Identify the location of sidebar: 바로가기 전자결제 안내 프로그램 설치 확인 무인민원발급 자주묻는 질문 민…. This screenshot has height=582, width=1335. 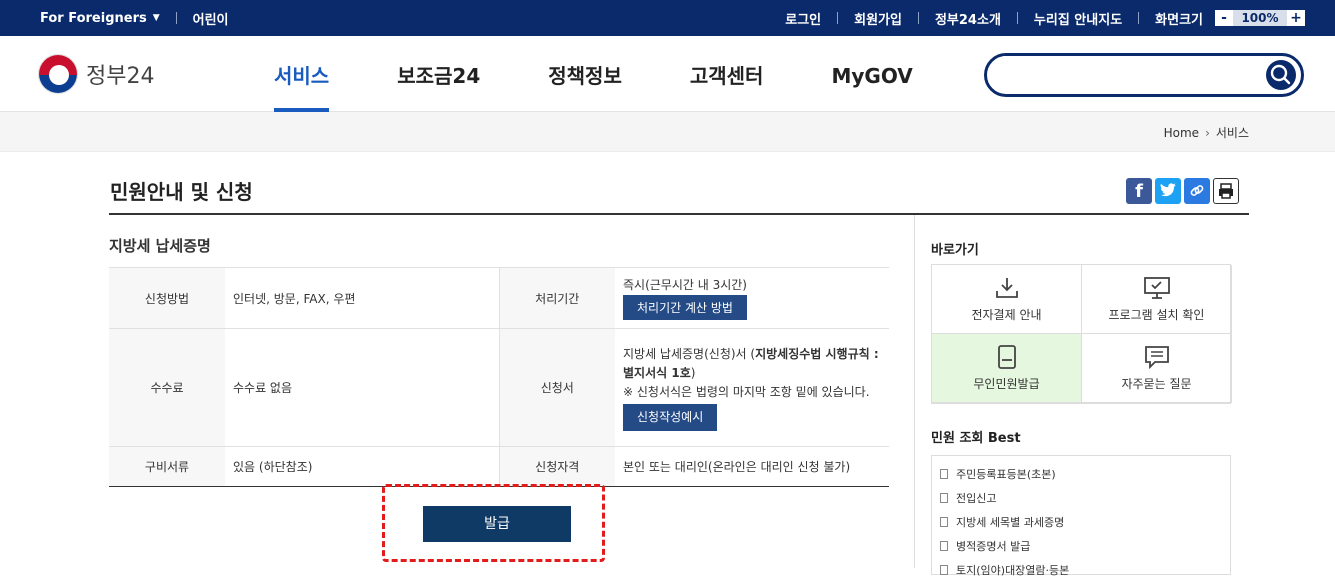
(1091, 396).